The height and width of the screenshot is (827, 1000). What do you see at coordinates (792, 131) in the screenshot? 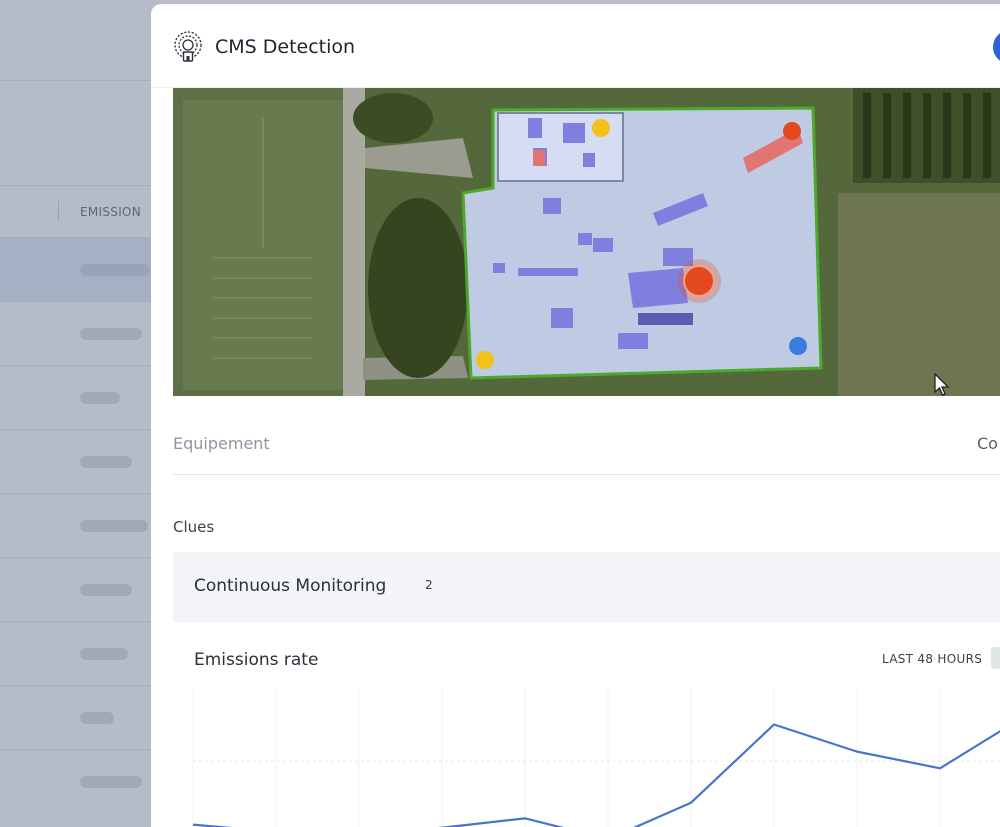
I see `equipment-marker-red` at bounding box center [792, 131].